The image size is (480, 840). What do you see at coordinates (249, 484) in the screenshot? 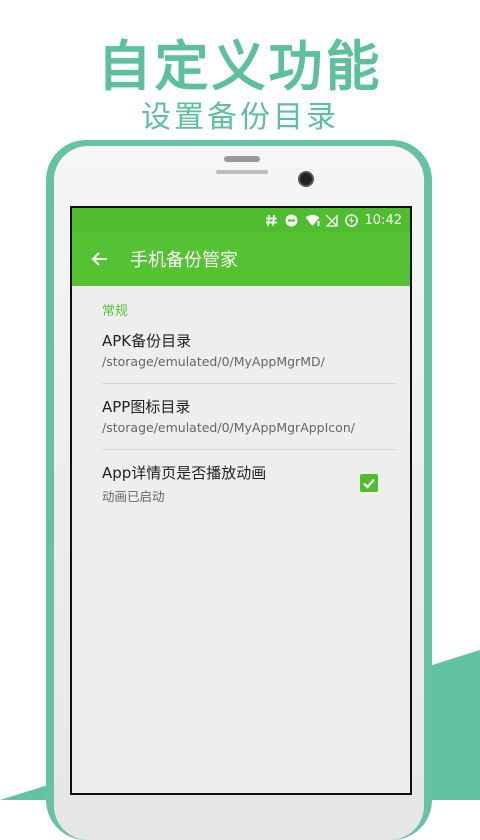
I see `pref-detail-animation: App详情页是否播放动画 动画已启动` at bounding box center [249, 484].